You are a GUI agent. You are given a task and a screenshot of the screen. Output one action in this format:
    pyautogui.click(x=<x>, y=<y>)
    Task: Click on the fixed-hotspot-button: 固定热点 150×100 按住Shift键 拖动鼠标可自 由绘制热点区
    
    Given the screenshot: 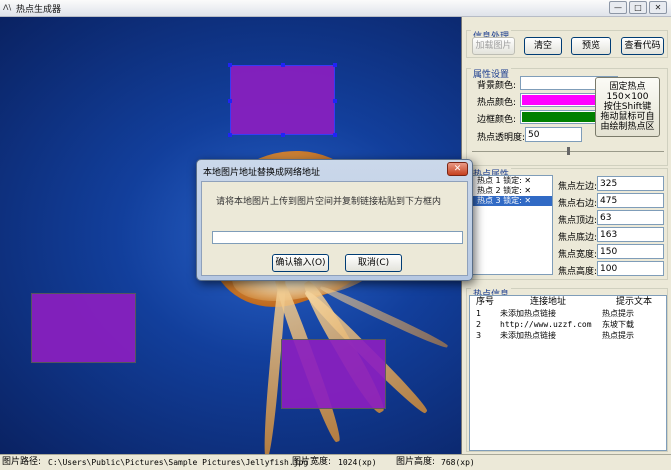 What is the action you would take?
    pyautogui.click(x=627, y=107)
    